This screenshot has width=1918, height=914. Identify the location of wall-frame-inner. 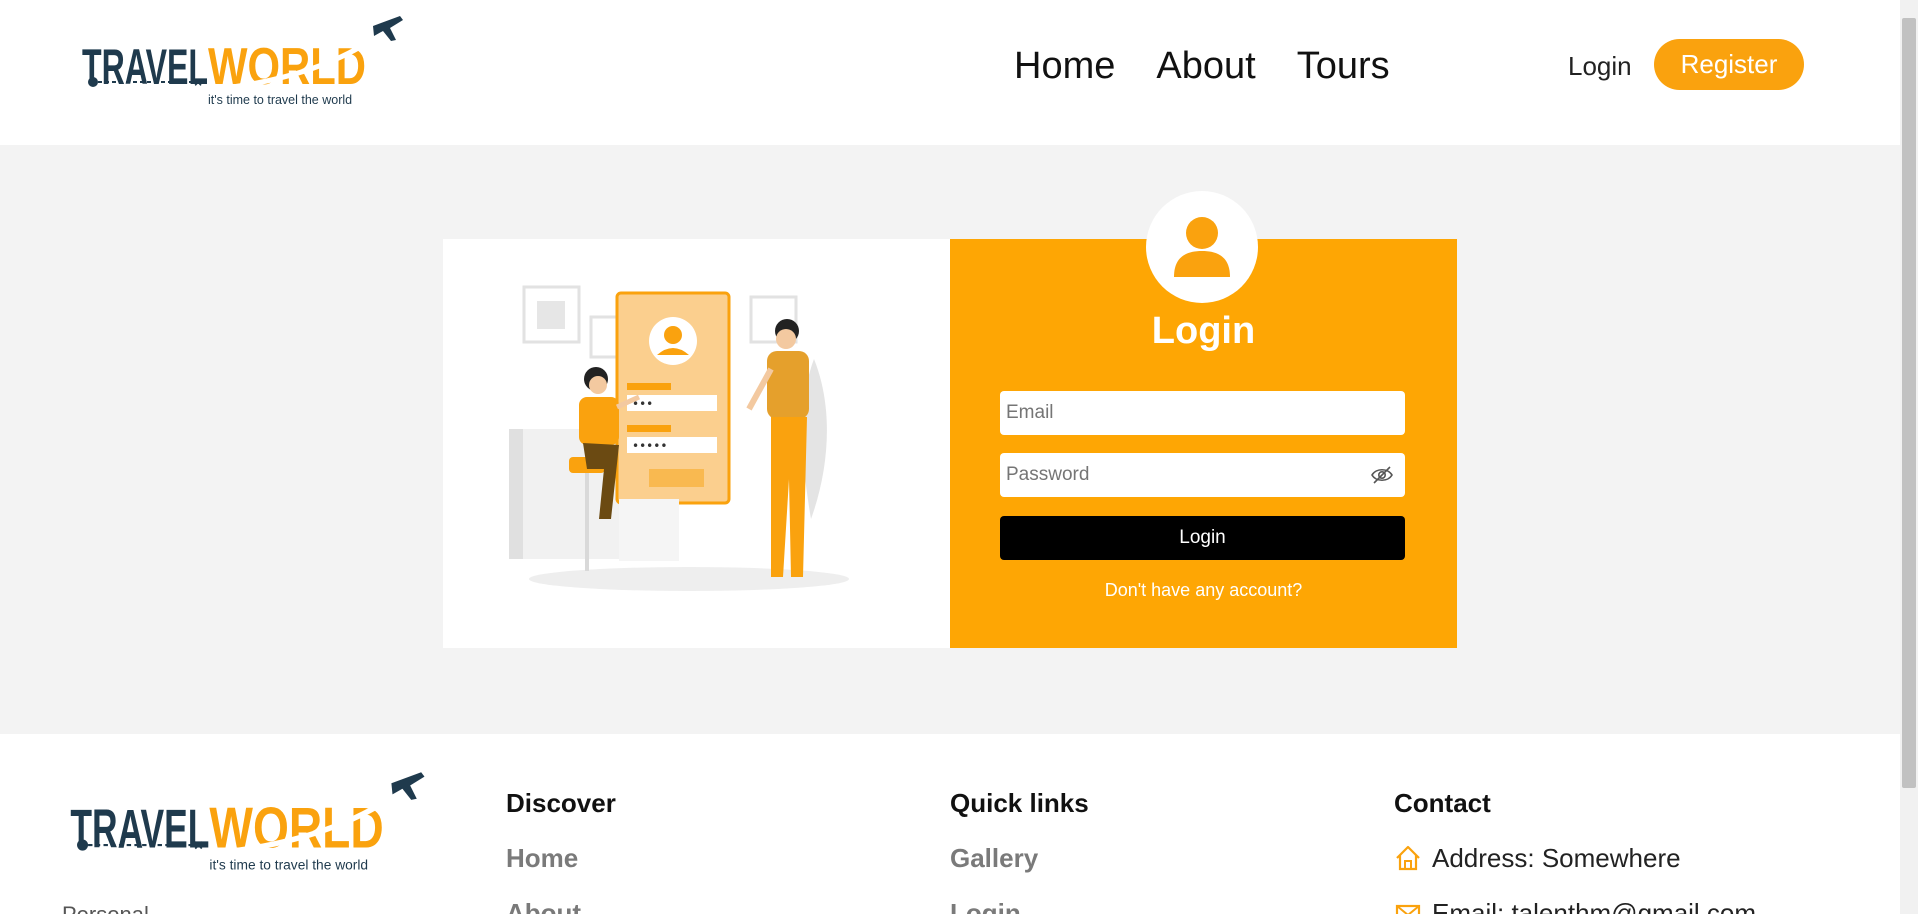
(551, 315).